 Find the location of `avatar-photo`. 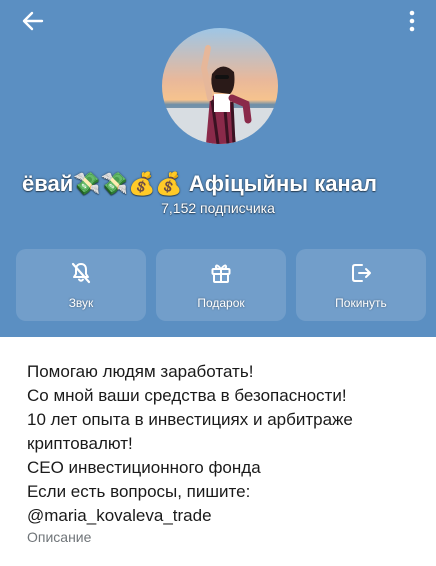

avatar-photo is located at coordinates (220, 86).